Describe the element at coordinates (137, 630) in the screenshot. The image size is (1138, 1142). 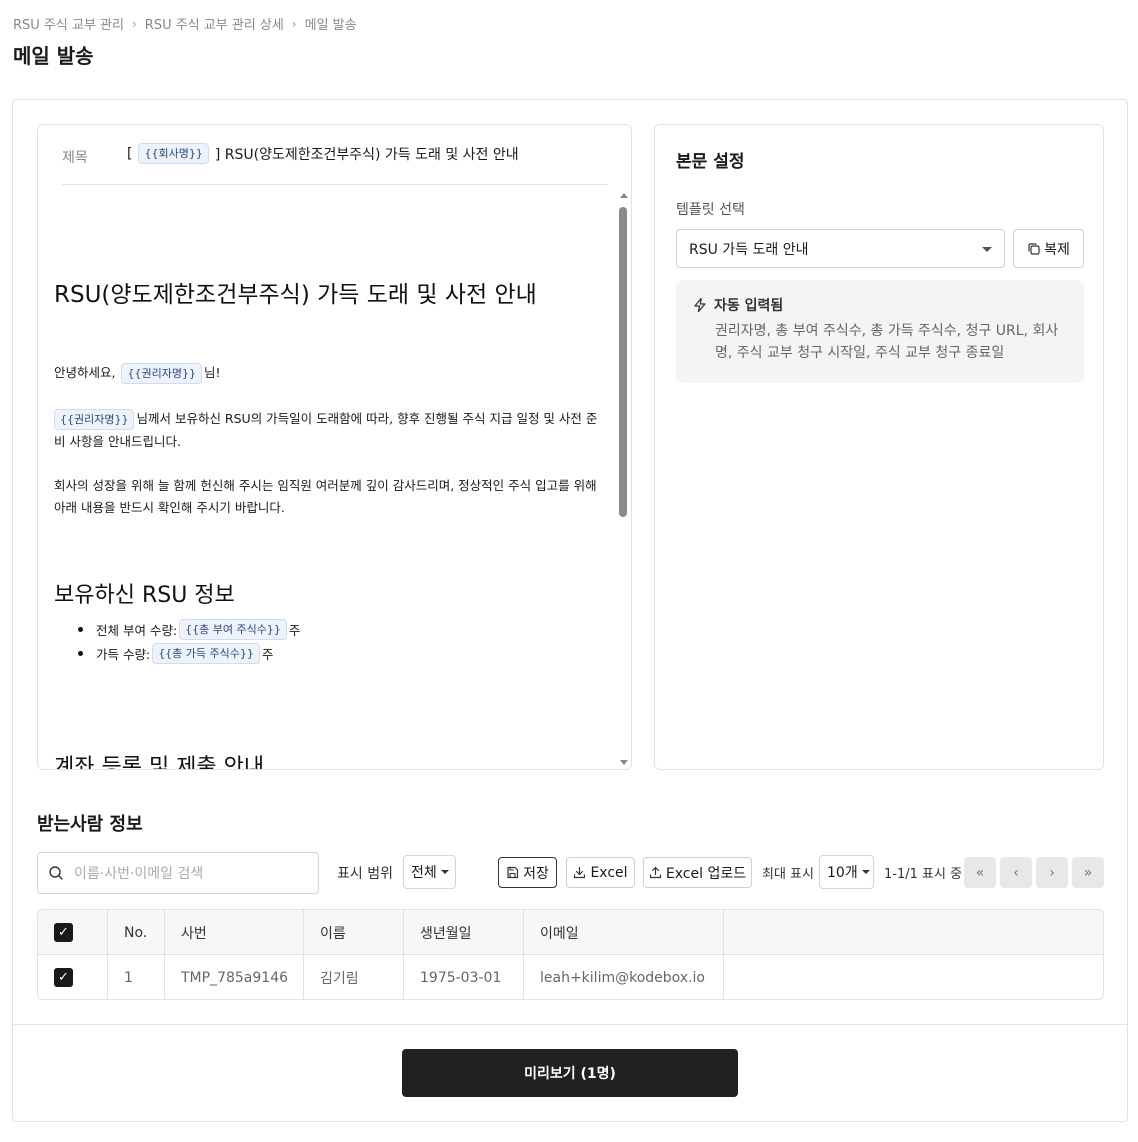
I see `list-item-label: 전체 부여 수량:` at that location.